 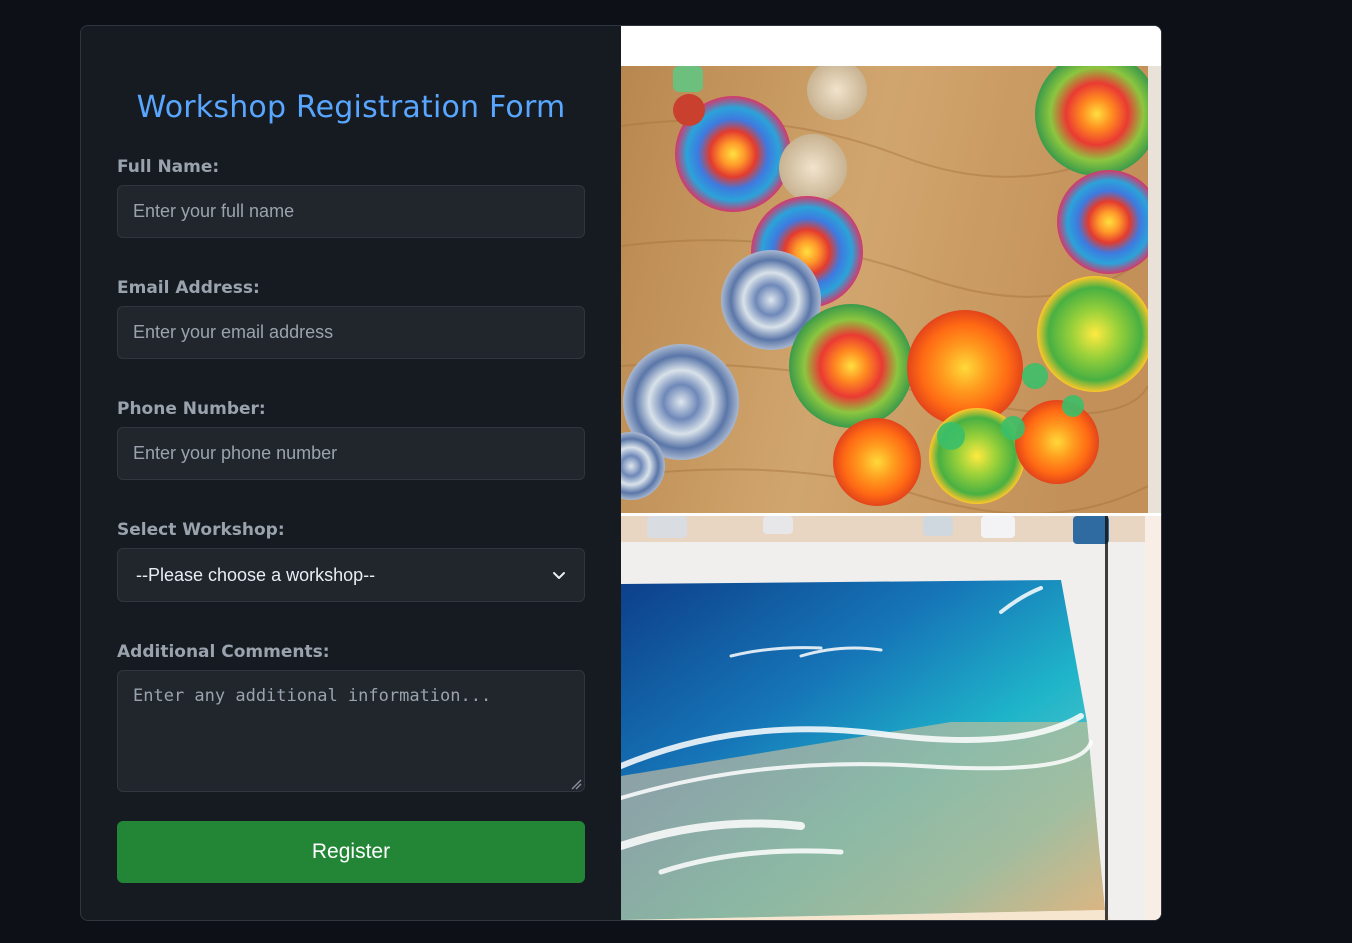 I want to click on workshop-select: --Please choose a workshop--, so click(x=351, y=575).